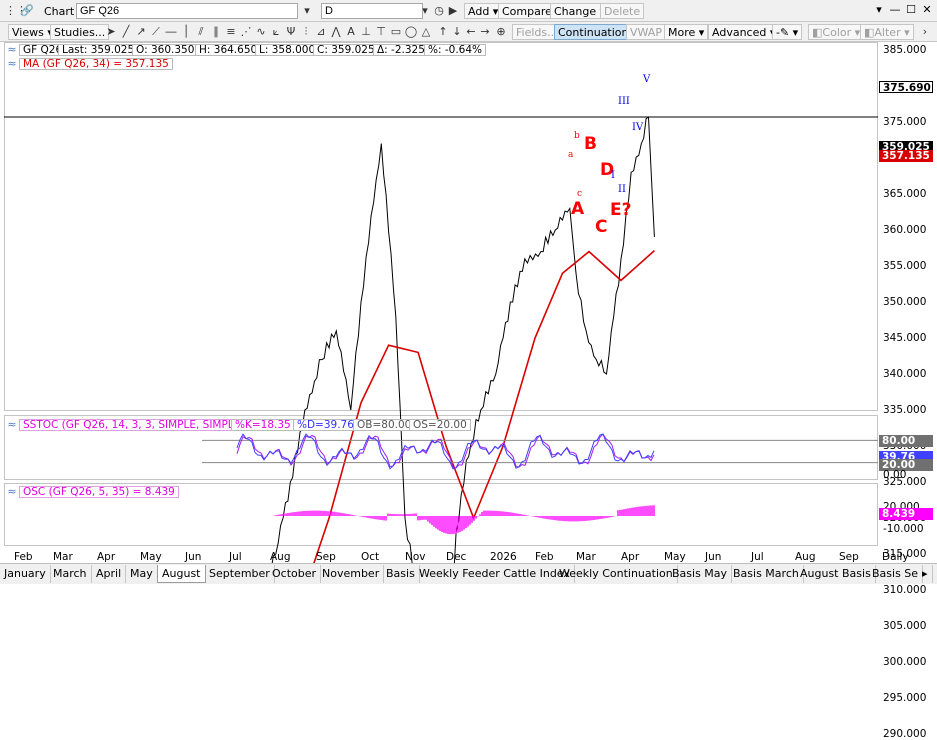  Describe the element at coordinates (577, 136) in the screenshot. I see `wave-label-sub-b: b` at that location.